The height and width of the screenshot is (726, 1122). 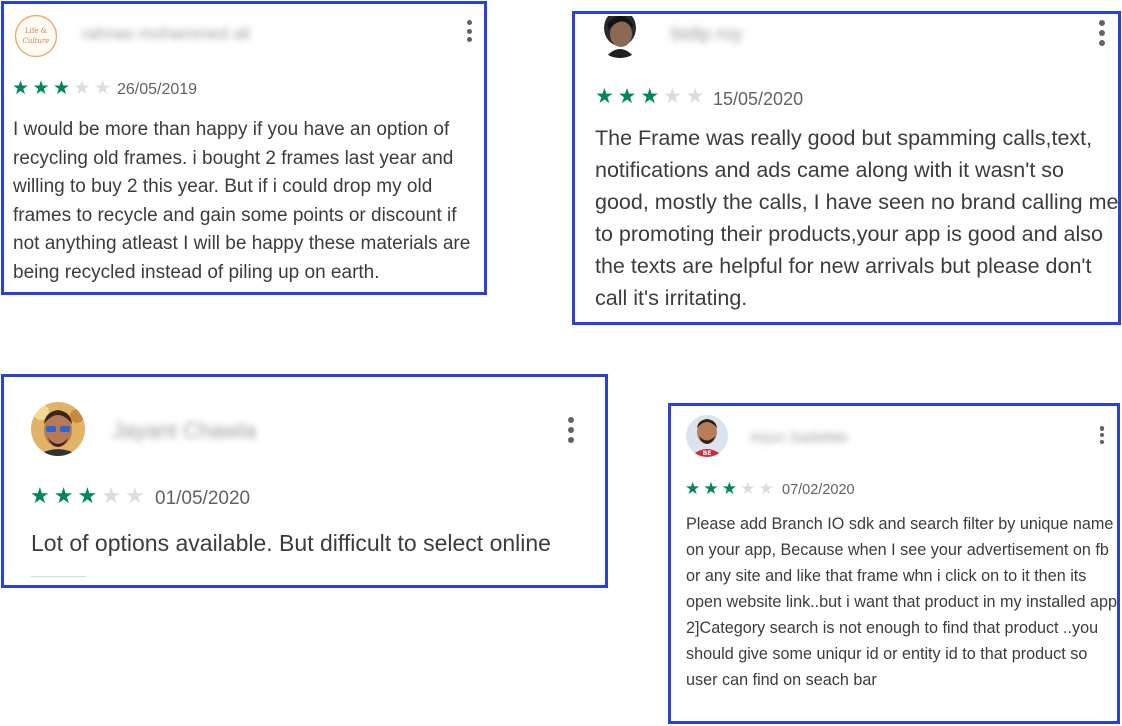 What do you see at coordinates (707, 436) in the screenshot?
I see `person-avatar-icon: BE` at bounding box center [707, 436].